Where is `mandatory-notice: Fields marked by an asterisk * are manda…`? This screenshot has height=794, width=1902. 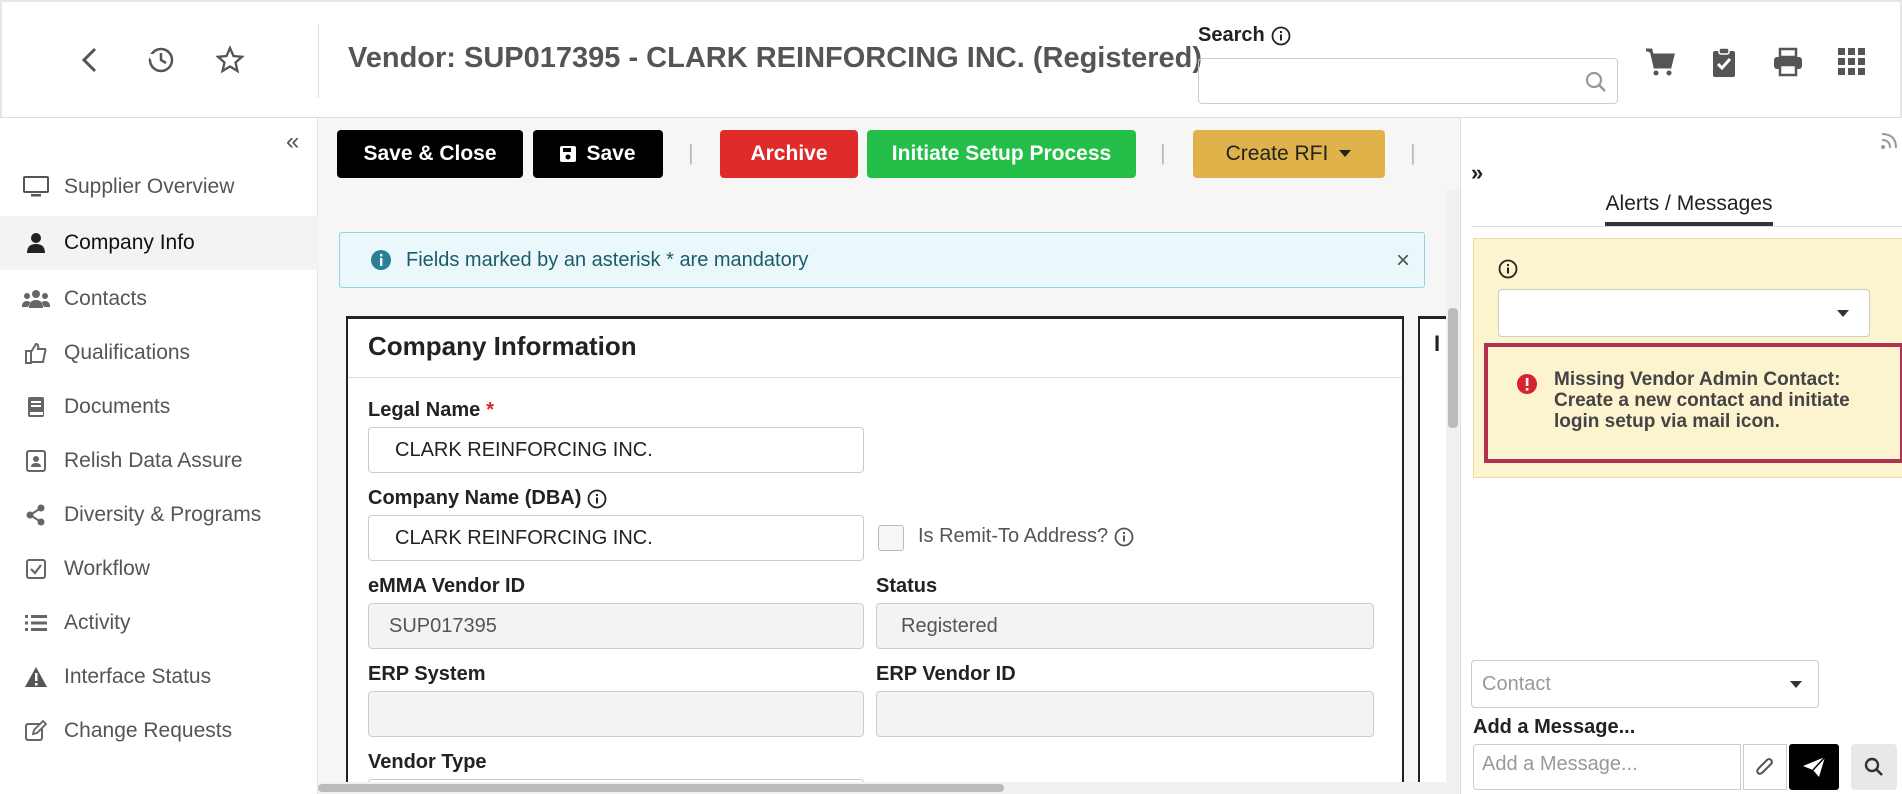
mandatory-notice: Fields marked by an asterisk * are manda… is located at coordinates (882, 260).